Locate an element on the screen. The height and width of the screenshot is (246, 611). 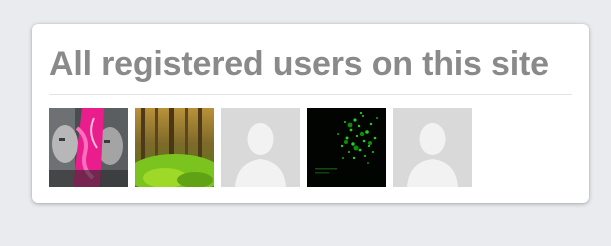
title-divider is located at coordinates (310, 94).